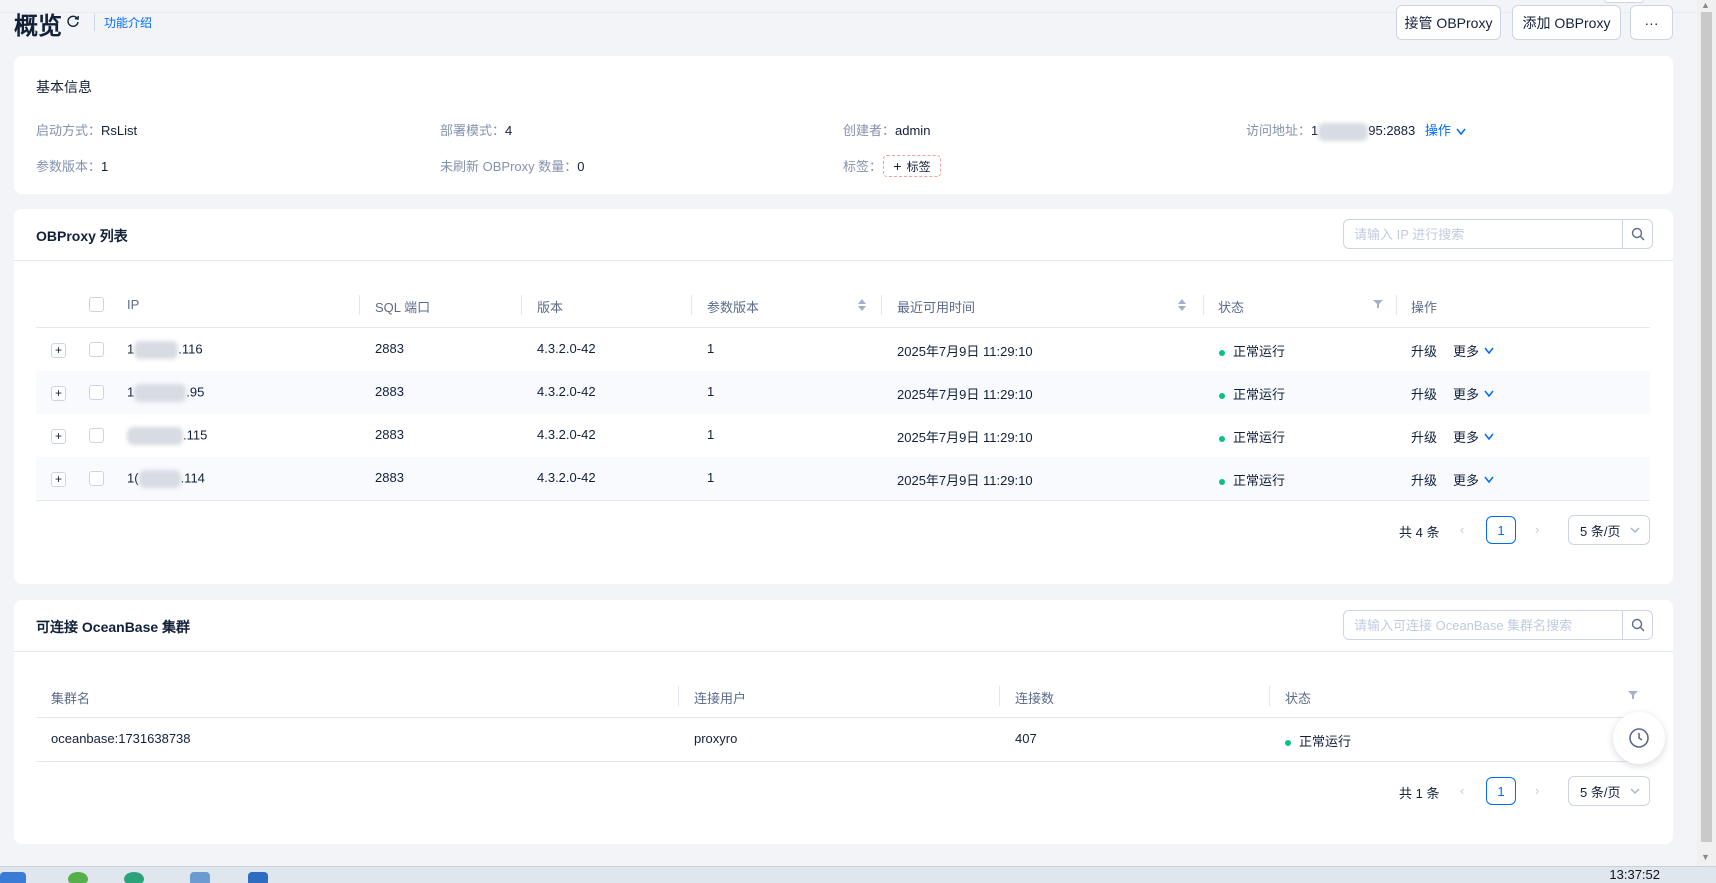  I want to click on unrefreshed-count-field: 未刷新 OBProxy 数量：0, so click(512, 165).